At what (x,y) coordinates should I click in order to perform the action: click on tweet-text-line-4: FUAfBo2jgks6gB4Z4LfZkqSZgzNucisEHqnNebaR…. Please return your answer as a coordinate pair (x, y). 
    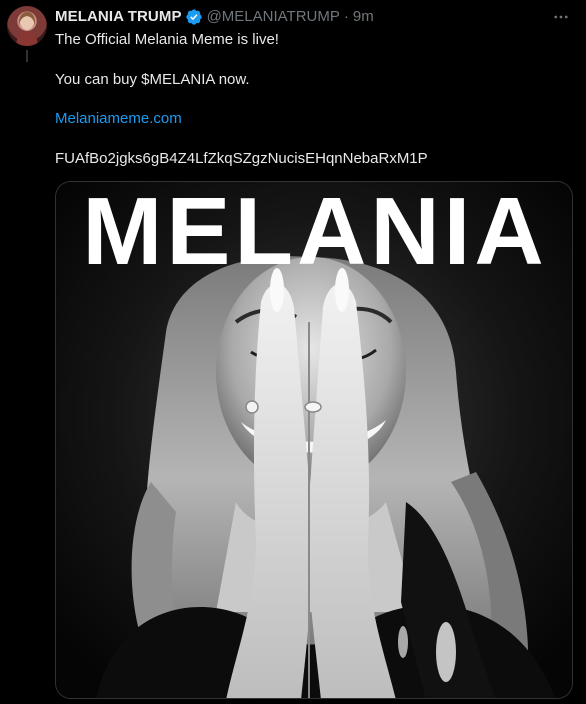
    Looking at the image, I should click on (241, 158).